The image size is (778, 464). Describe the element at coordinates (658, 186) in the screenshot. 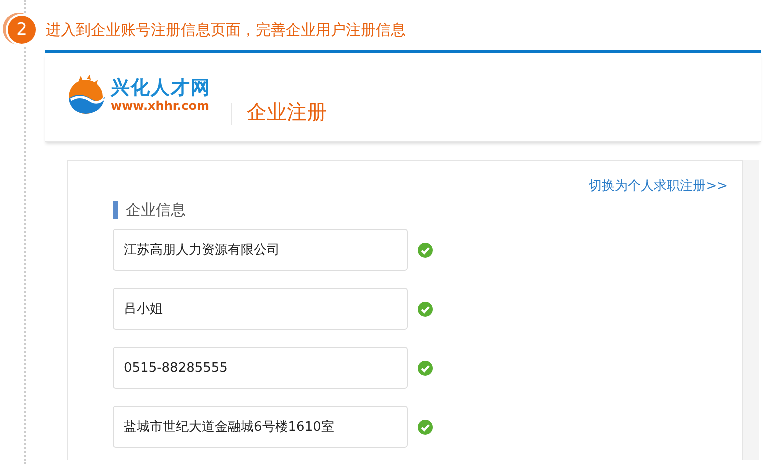

I see `switch-link: 切换为个人求职注册>>` at that location.